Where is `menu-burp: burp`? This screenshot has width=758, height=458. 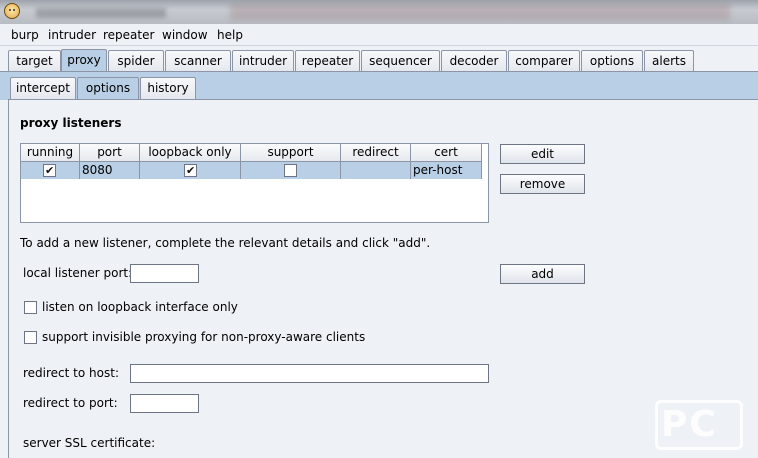
menu-burp: burp is located at coordinates (25, 35).